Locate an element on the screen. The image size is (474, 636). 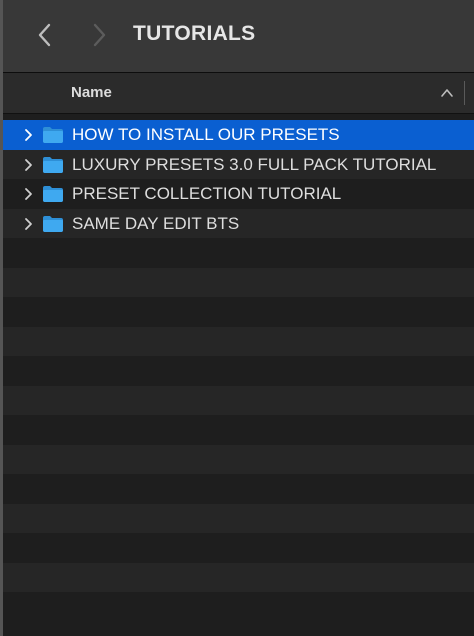
forward-button is located at coordinates (99, 35).